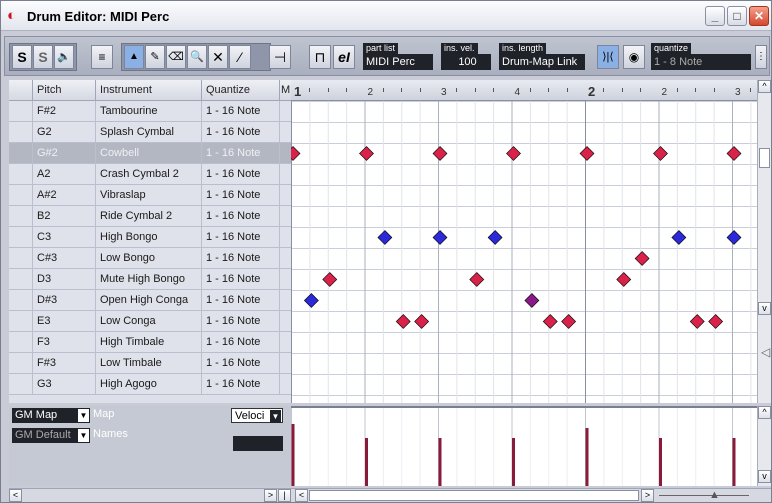 This screenshot has height=503, width=772. I want to click on map-select: GM Map ▼, so click(51, 415).